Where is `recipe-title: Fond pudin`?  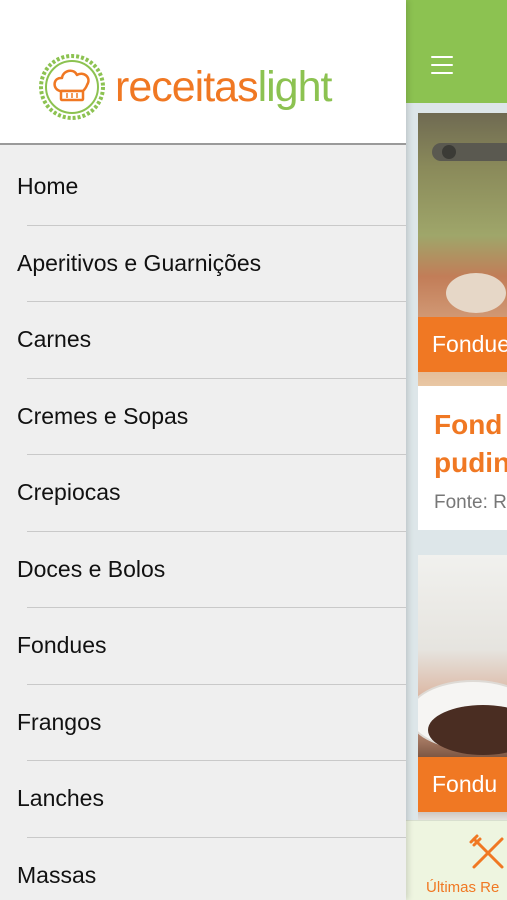 recipe-title: Fond pudin is located at coordinates (470, 444).